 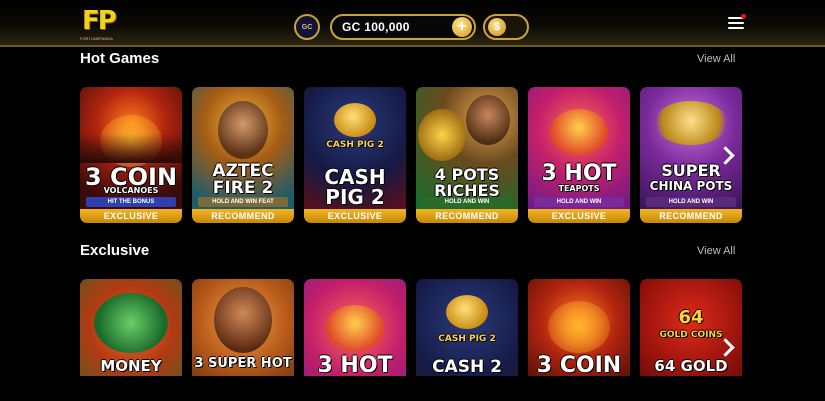 I want to click on game-title: 3 SUPER HOT, so click(x=243, y=363).